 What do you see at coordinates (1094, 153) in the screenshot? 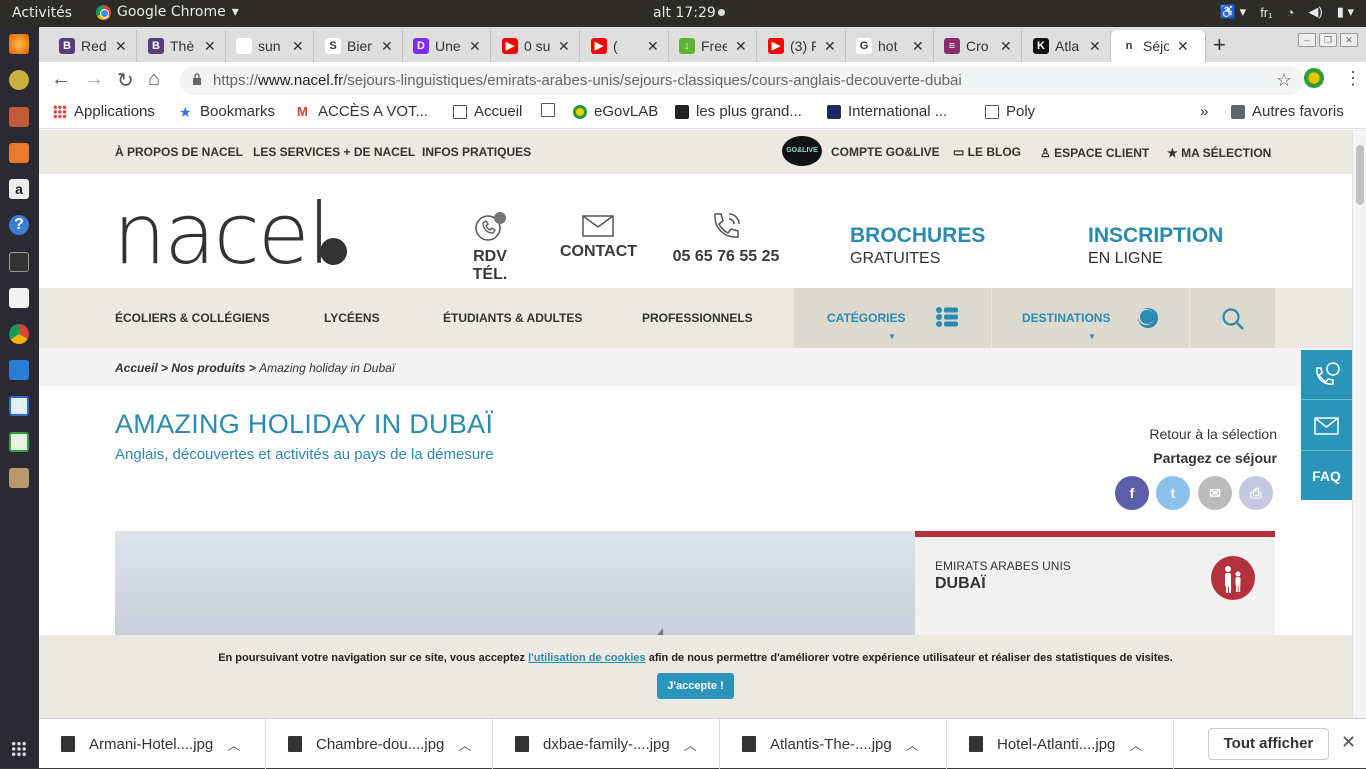
I see `util-link-client: ♙ ESPACE CLIENT` at bounding box center [1094, 153].